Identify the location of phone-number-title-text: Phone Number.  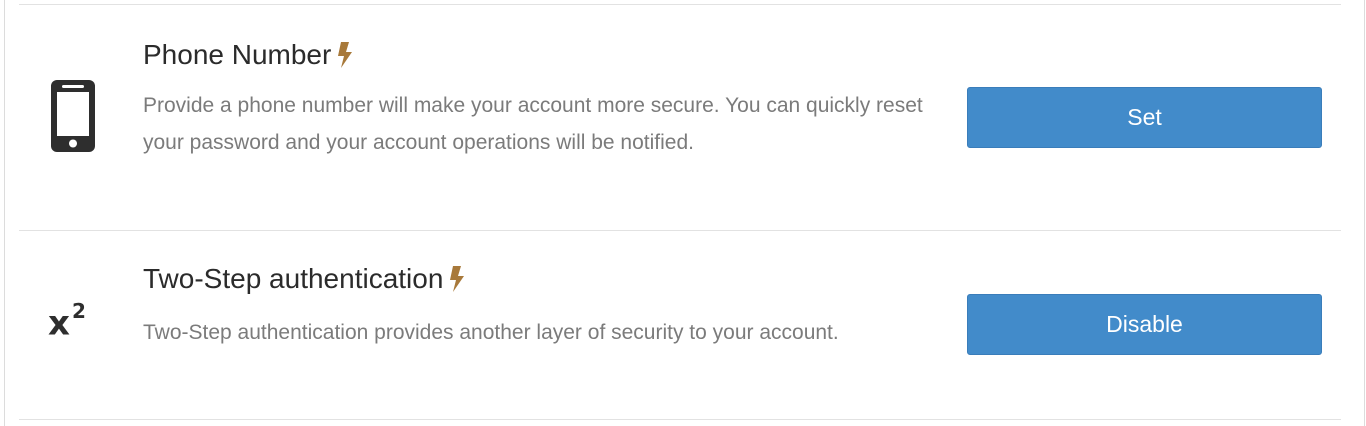
(237, 54).